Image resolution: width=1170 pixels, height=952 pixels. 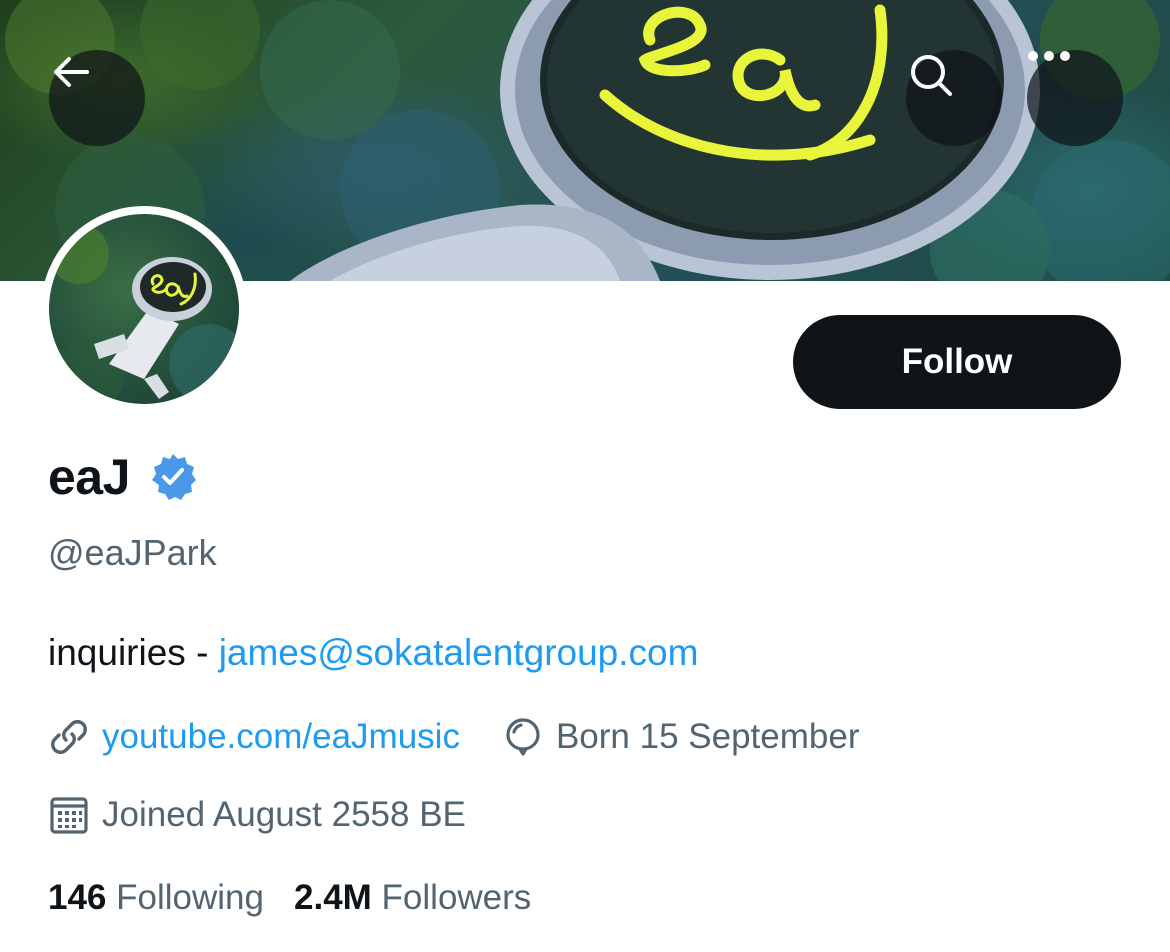 I want to click on profile-meta-row: youtube.com/eaJmusic Born 15 September, so click(x=453, y=737).